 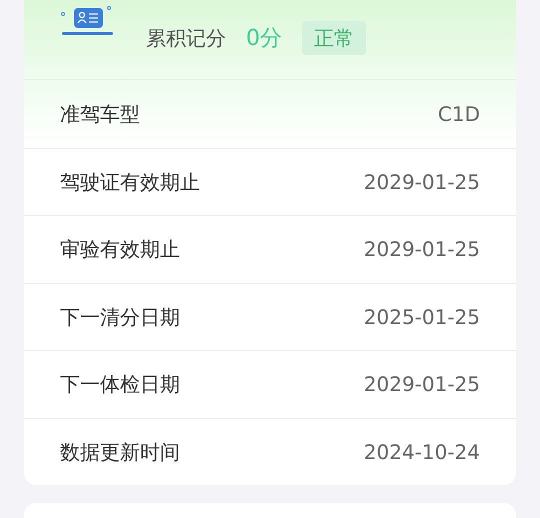 I want to click on license-card-icon, so click(x=87, y=20).